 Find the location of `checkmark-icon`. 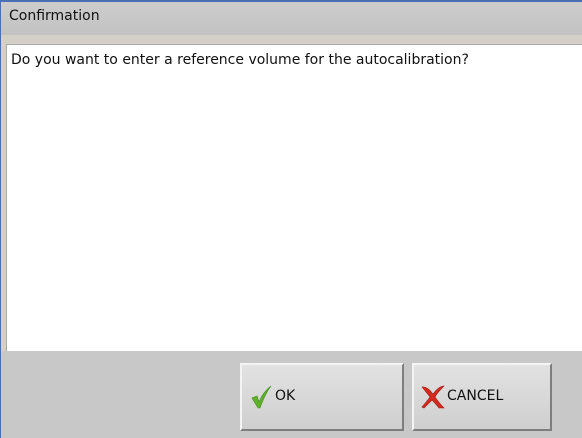

checkmark-icon is located at coordinates (261, 397).